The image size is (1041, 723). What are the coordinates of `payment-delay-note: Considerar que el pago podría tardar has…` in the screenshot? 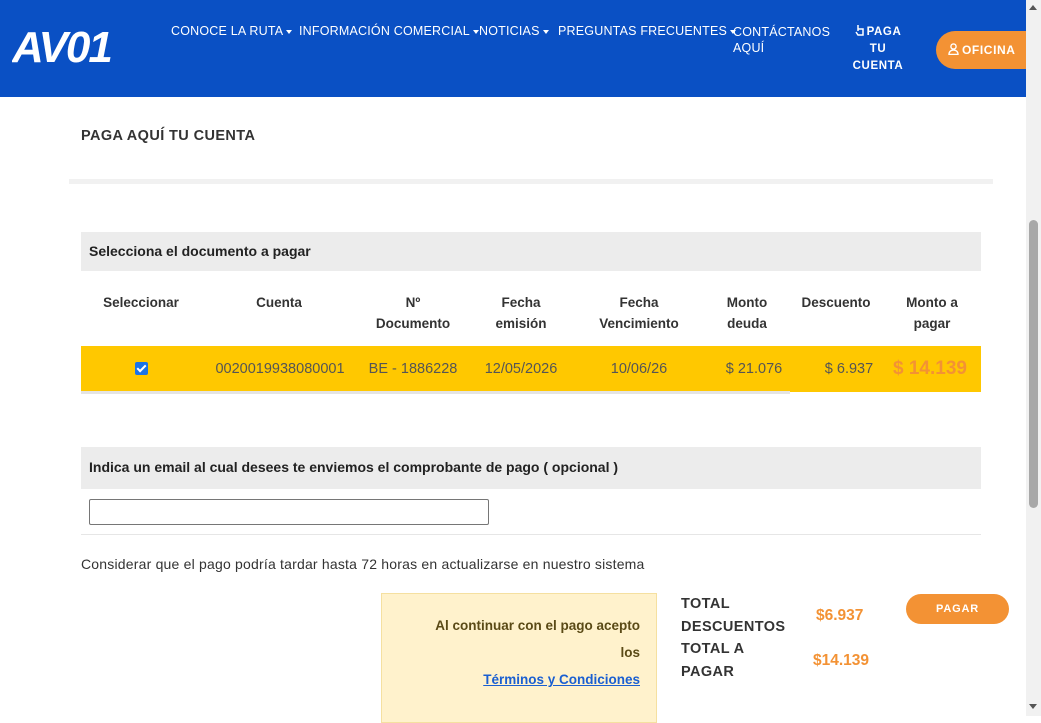 It's located at (363, 564).